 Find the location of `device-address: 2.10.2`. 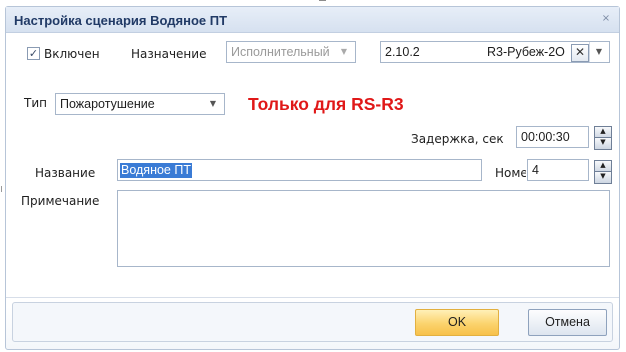

device-address: 2.10.2 is located at coordinates (402, 52).